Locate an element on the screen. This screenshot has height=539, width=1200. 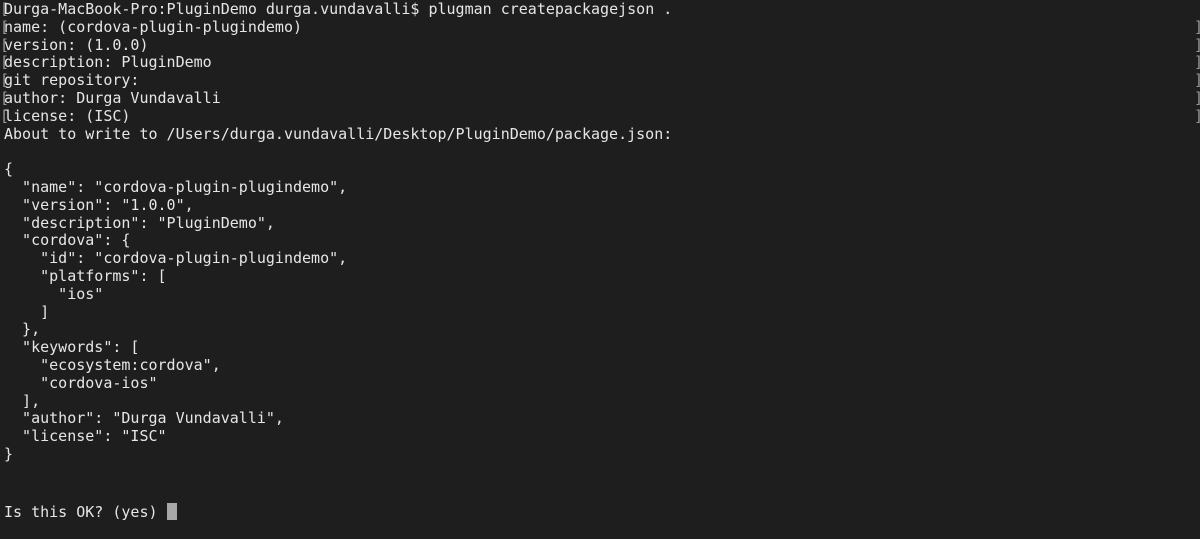
json-text: }, is located at coordinates (22, 329).